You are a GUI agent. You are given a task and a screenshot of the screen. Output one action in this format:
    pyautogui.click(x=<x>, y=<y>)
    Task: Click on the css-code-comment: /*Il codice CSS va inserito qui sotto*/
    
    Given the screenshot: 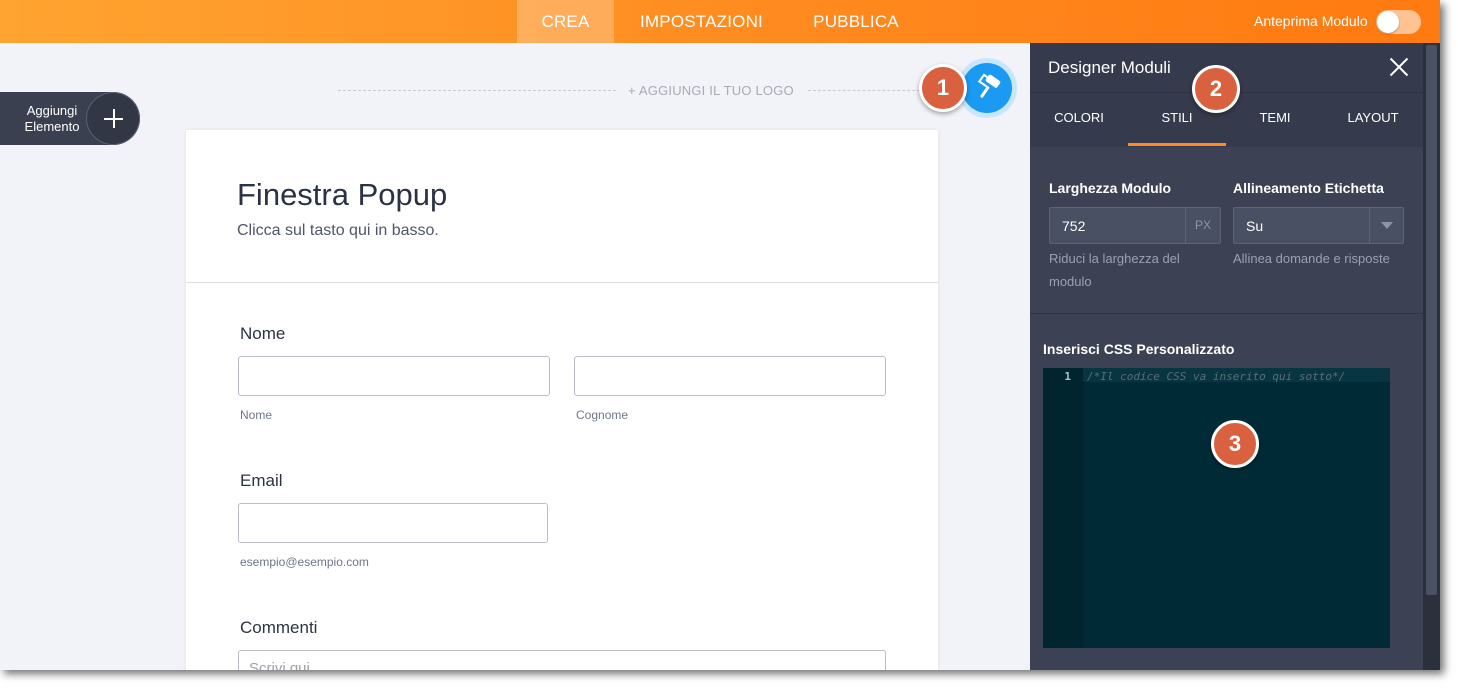 What is the action you would take?
    pyautogui.click(x=1216, y=376)
    